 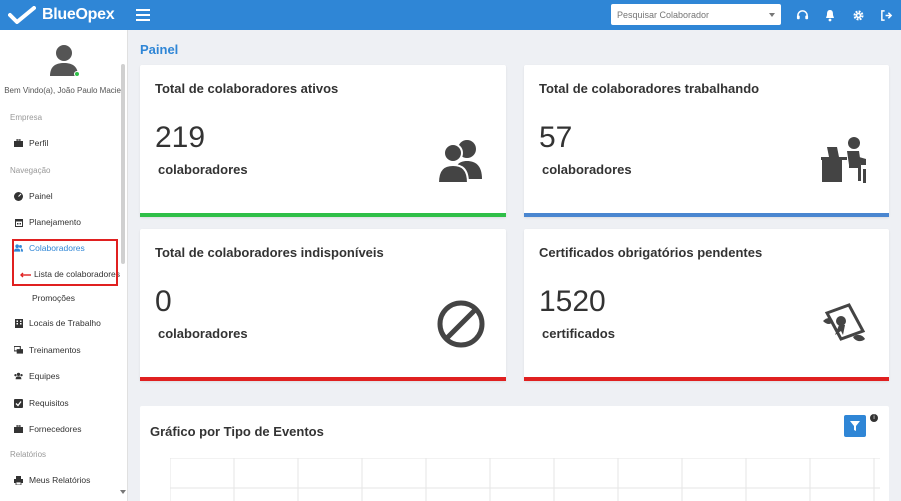 What do you see at coordinates (180, 137) in the screenshot?
I see `card-value: 219` at bounding box center [180, 137].